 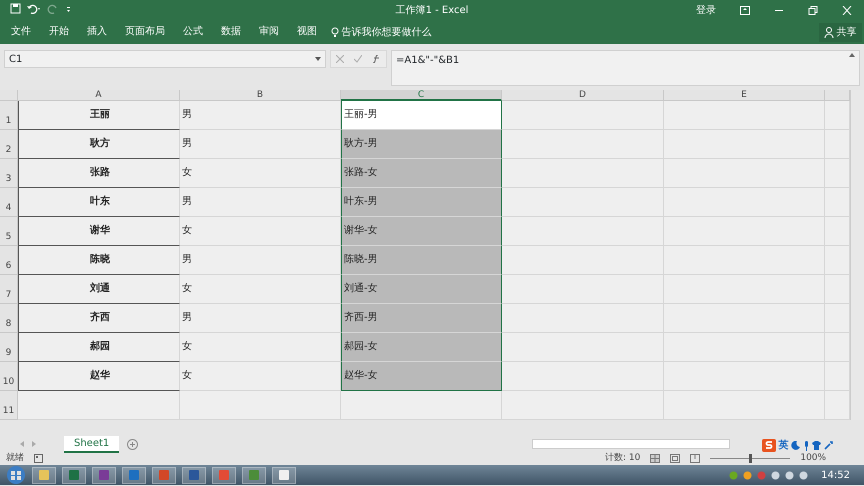 What do you see at coordinates (813, 459) in the screenshot?
I see `zoom-level-text: 100%` at bounding box center [813, 459].